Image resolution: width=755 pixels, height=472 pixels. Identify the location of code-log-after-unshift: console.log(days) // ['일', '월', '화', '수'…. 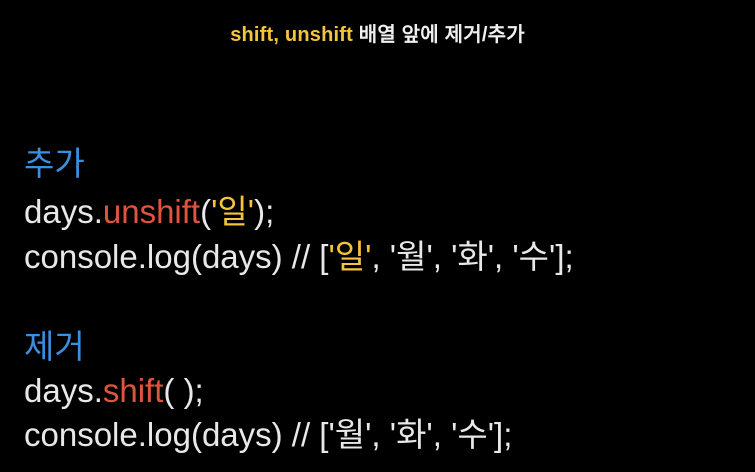
(299, 257).